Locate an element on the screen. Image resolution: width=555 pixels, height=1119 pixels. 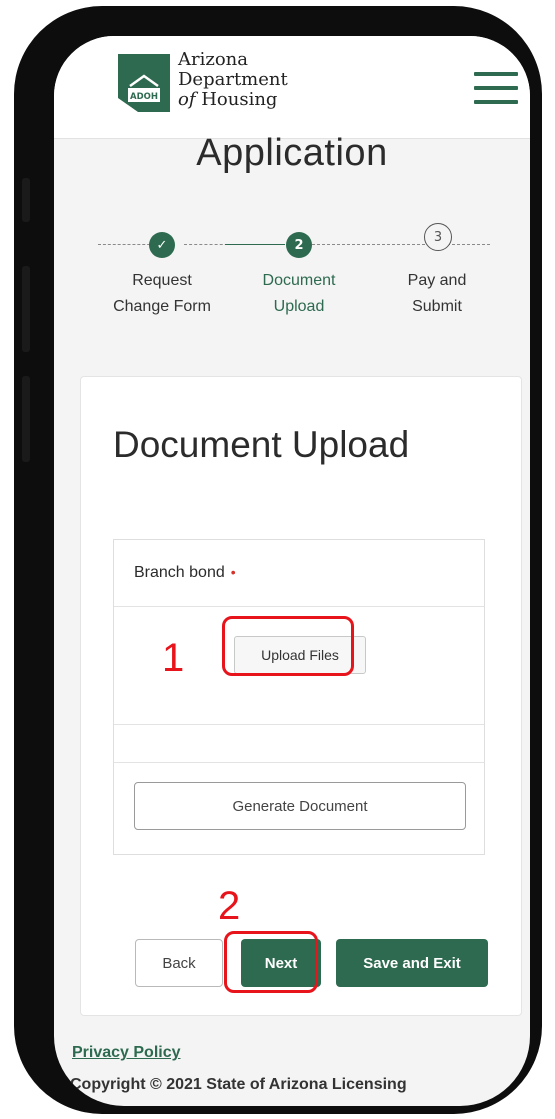
logo-abbrev: ADOH is located at coordinates (144, 97).